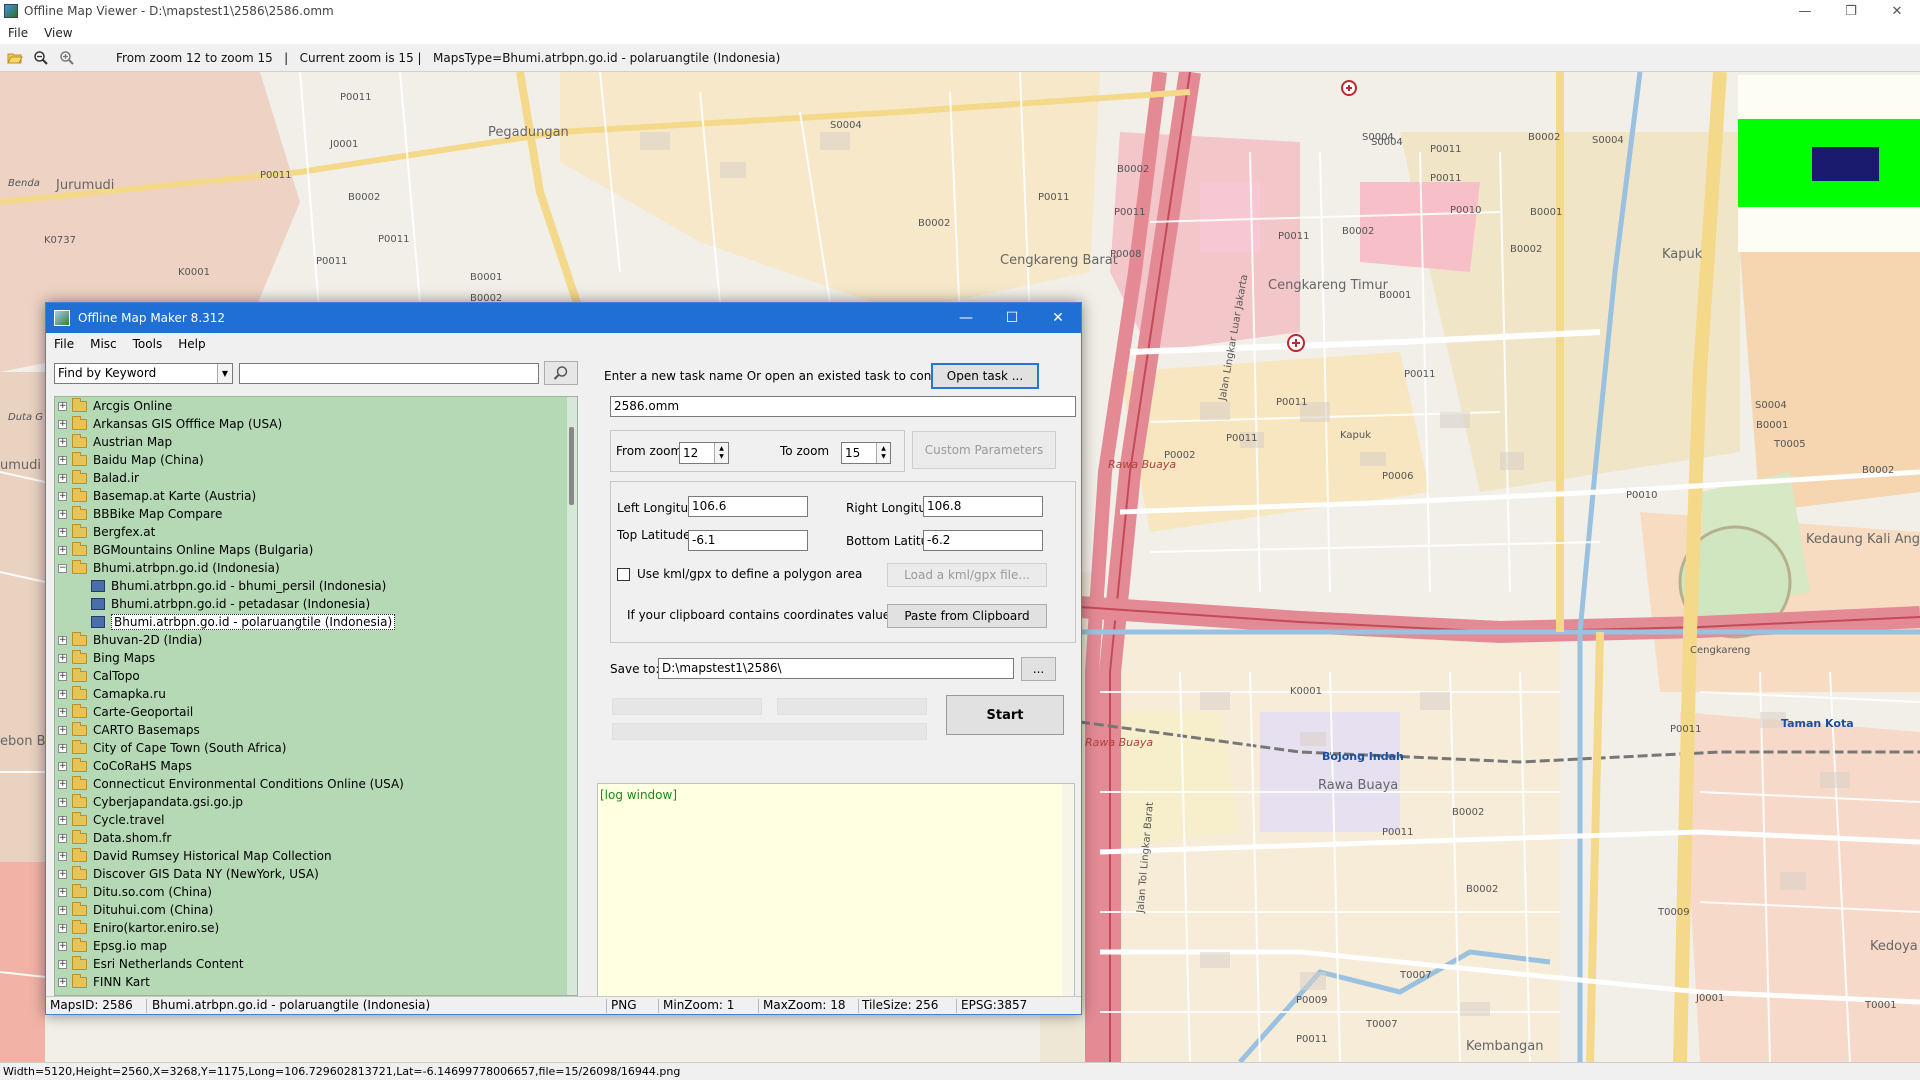 Image resolution: width=1920 pixels, height=1080 pixels. I want to click on tree-folder-item: + Bing Maps, so click(316, 658).